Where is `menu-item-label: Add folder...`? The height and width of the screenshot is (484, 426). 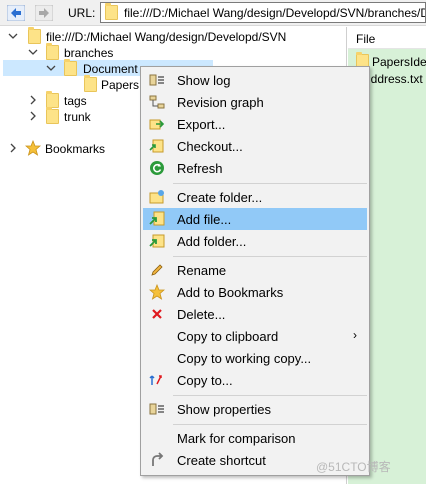
menu-item-label: Add folder... is located at coordinates (212, 241).